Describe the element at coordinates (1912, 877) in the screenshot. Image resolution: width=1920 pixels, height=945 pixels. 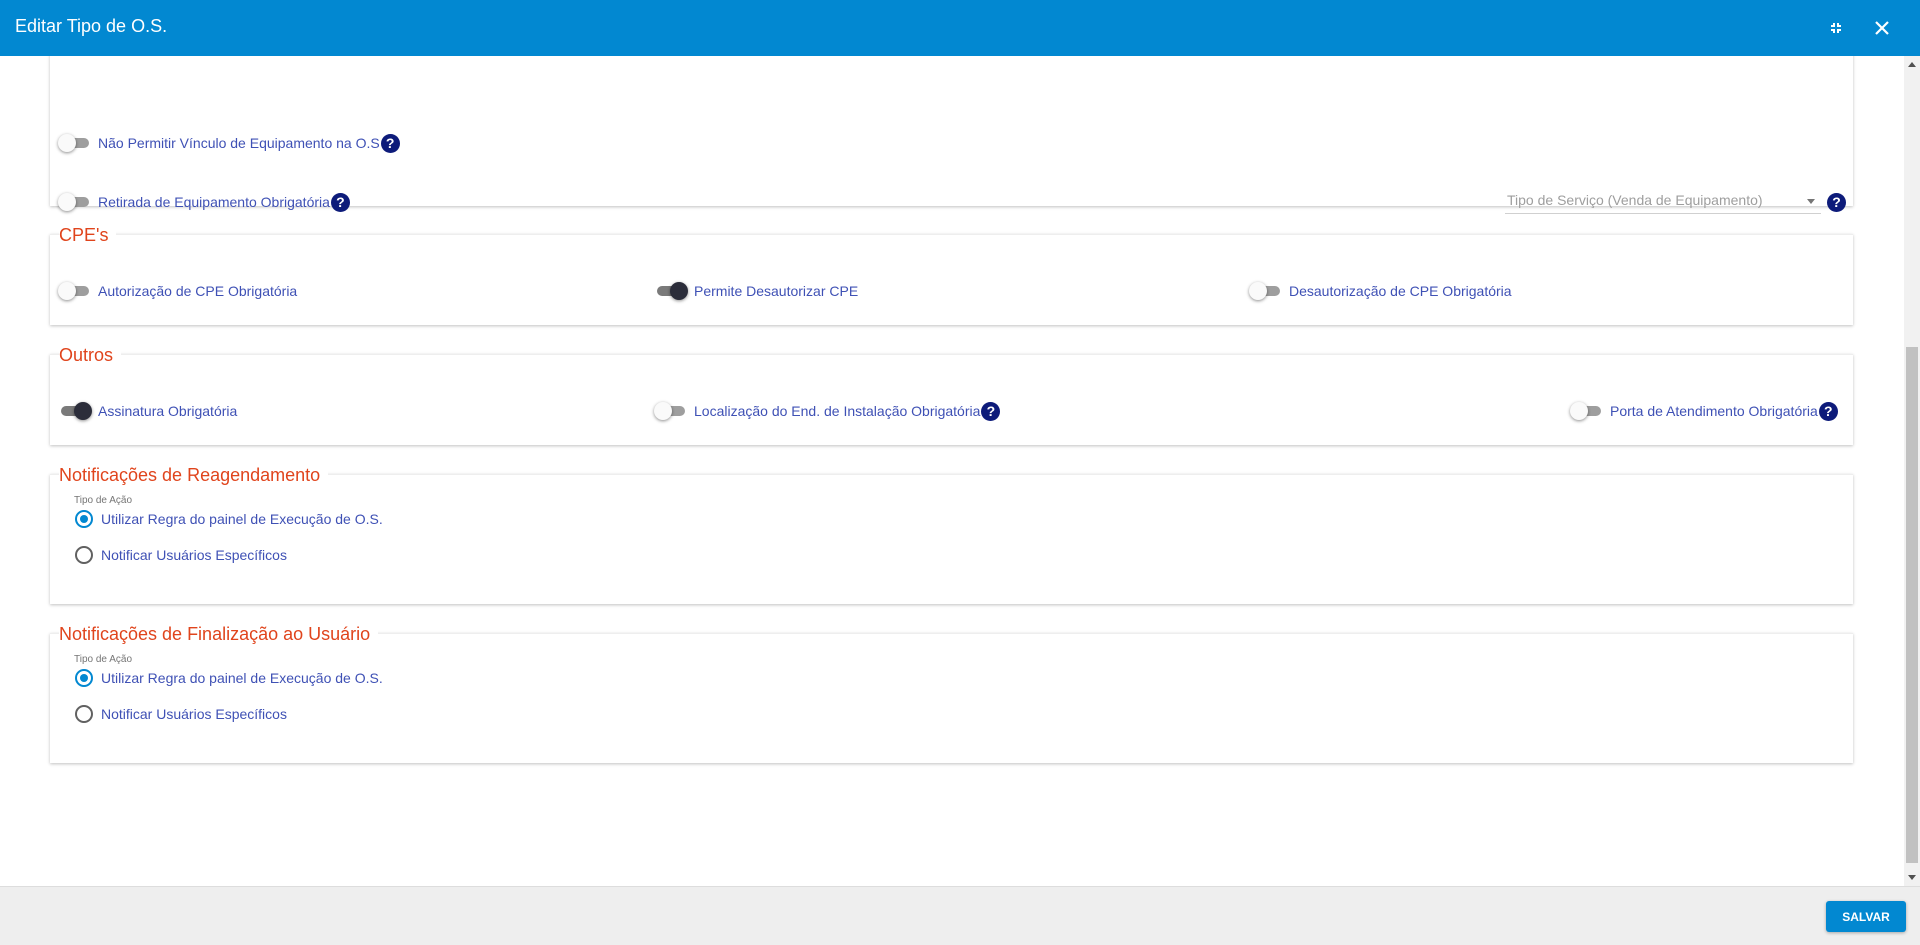
I see `scroll-down-icon` at that location.